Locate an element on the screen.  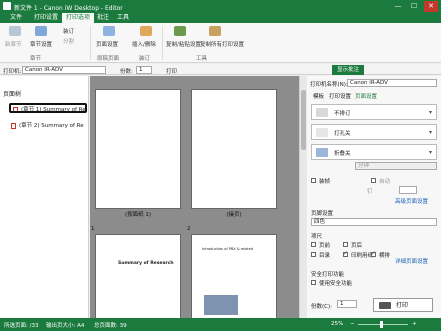
copy-paste-settings-icon is located at coordinates (180, 31).